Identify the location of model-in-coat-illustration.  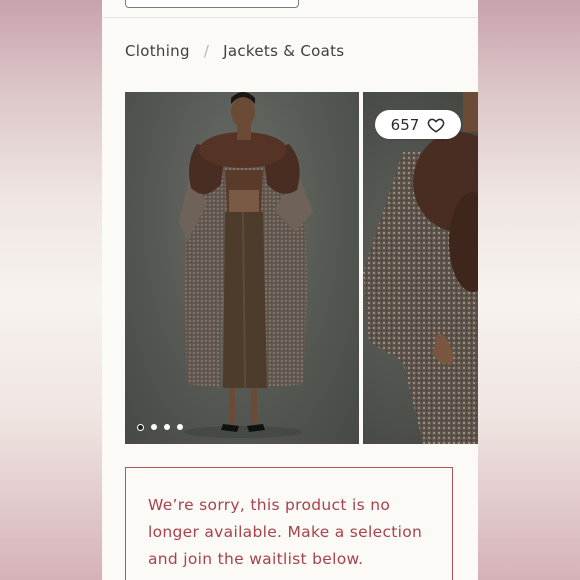
(246, 265).